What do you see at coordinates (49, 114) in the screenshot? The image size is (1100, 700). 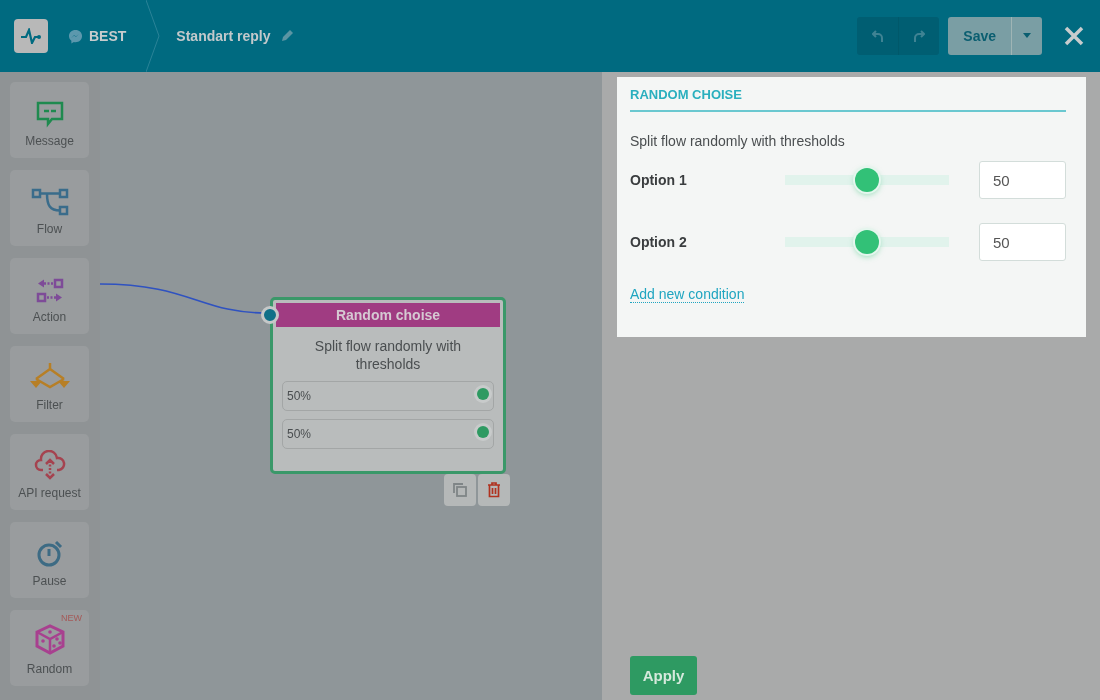 I see `speech-bubble-icon` at bounding box center [49, 114].